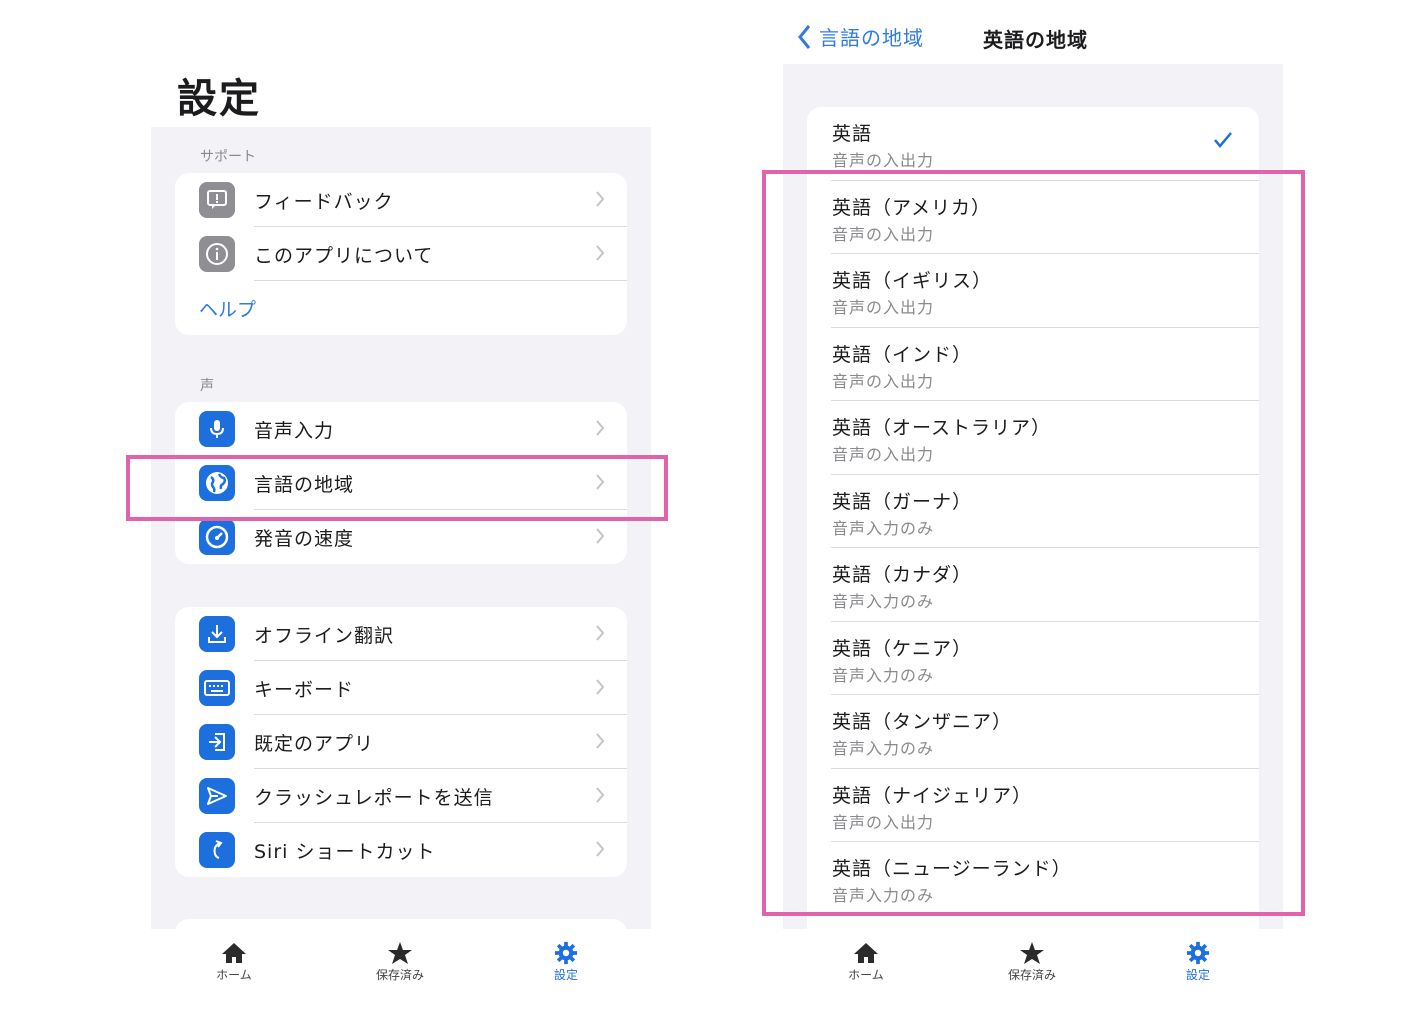 The height and width of the screenshot is (1016, 1422). What do you see at coordinates (217, 200) in the screenshot?
I see `feedback-icon` at bounding box center [217, 200].